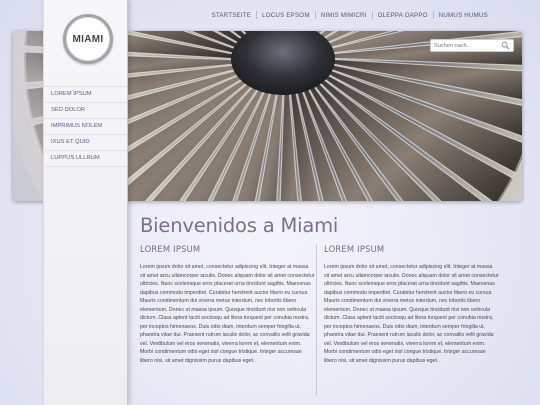 This screenshot has width=540, height=405. I want to click on nav-item-oleppa-oappo: OLEPPA OAPPO, so click(403, 15).